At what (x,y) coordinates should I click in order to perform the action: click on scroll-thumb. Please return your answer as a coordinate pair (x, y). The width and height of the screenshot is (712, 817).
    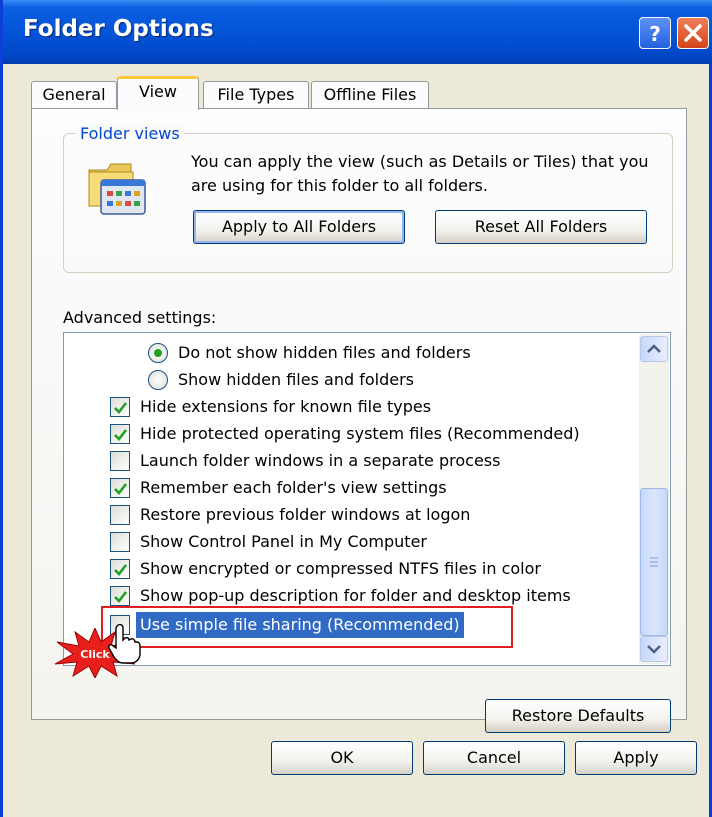
    Looking at the image, I should click on (654, 562).